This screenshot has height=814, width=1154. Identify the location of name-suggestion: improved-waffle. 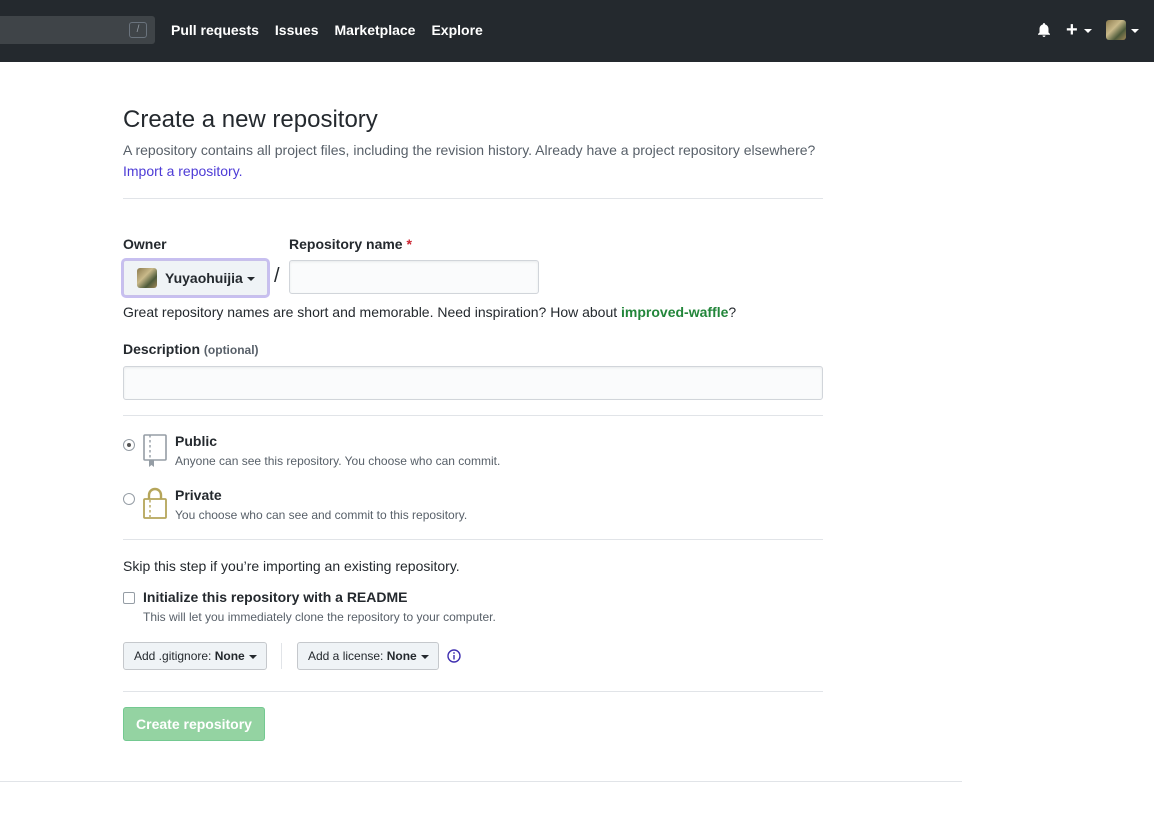
(674, 312).